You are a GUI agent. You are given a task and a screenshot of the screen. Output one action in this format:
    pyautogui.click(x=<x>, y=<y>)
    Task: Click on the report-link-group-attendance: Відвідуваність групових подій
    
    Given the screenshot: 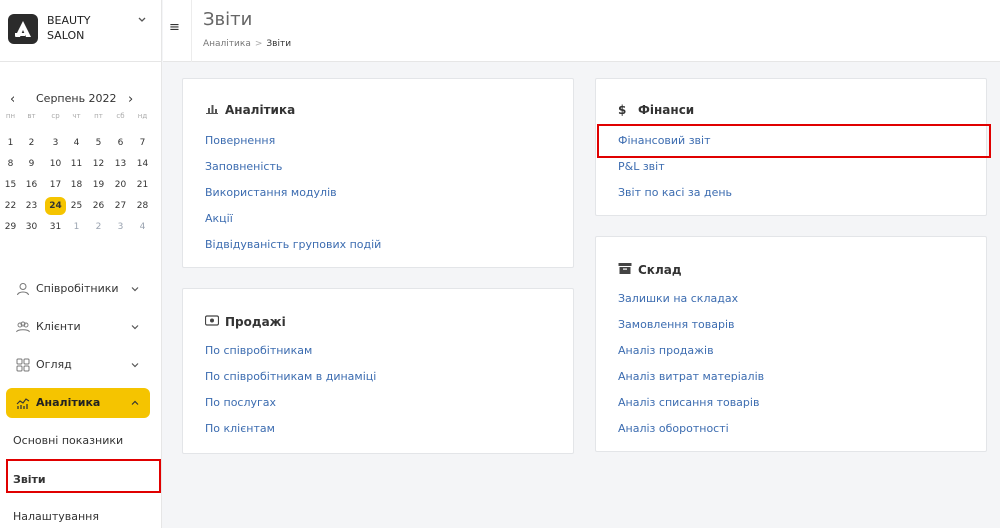 What is the action you would take?
    pyautogui.click(x=293, y=244)
    